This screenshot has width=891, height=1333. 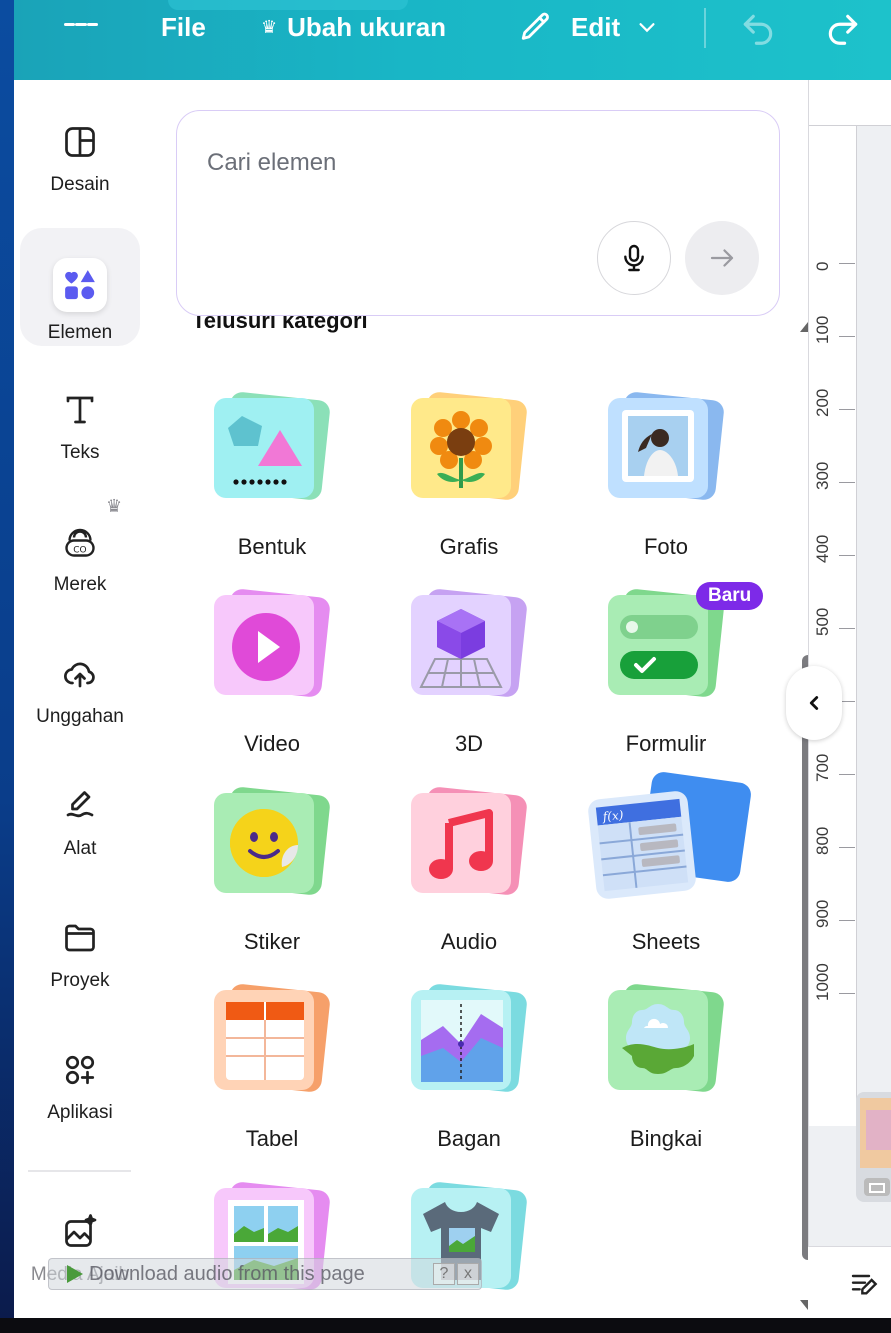 What do you see at coordinates (822, 329) in the screenshot?
I see `ruler-label: 100` at bounding box center [822, 329].